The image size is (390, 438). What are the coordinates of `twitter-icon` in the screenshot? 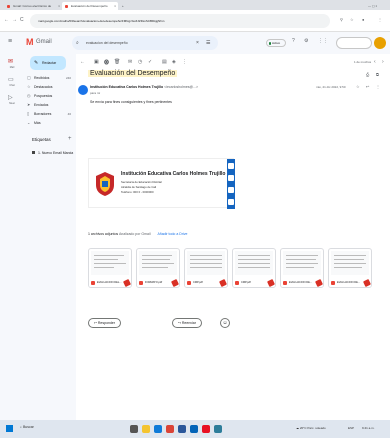 It's located at (231, 190).